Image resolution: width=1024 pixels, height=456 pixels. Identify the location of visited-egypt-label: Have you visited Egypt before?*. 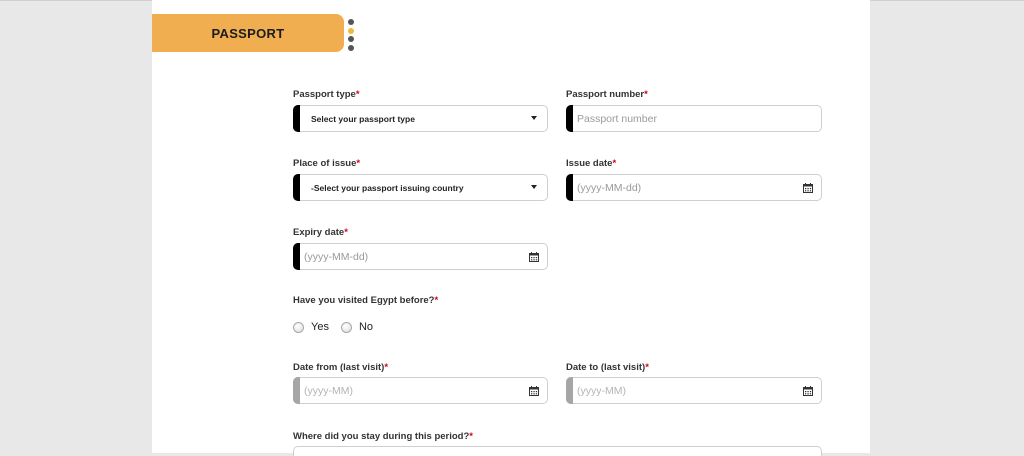
(365, 300).